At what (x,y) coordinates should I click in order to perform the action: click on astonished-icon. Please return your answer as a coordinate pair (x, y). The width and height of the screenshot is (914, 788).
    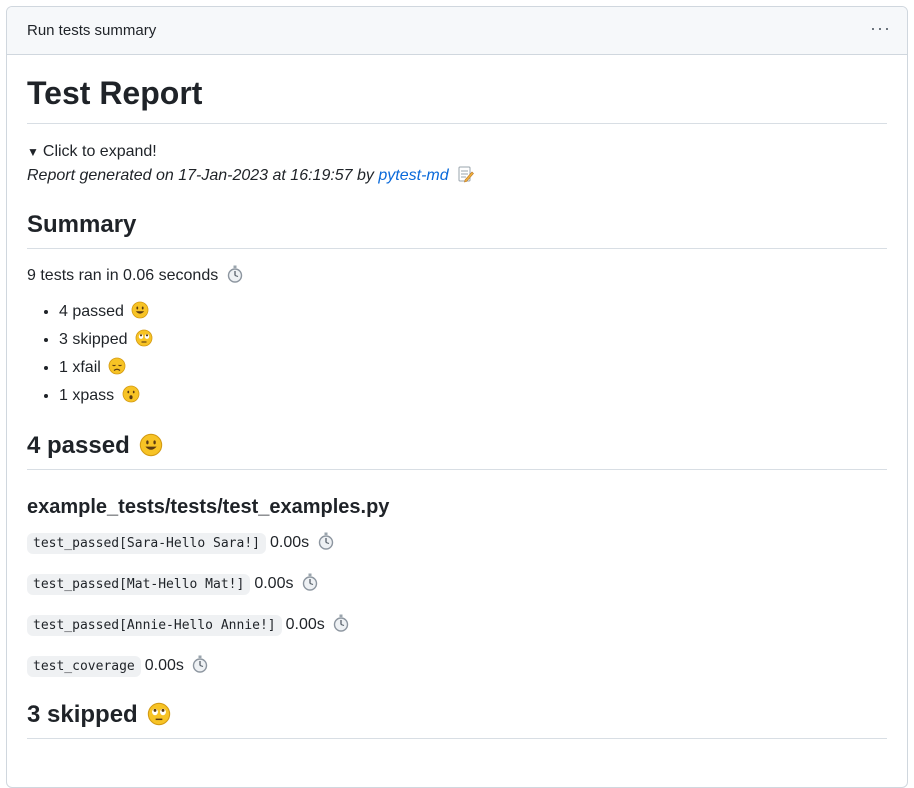
    Looking at the image, I should click on (130, 394).